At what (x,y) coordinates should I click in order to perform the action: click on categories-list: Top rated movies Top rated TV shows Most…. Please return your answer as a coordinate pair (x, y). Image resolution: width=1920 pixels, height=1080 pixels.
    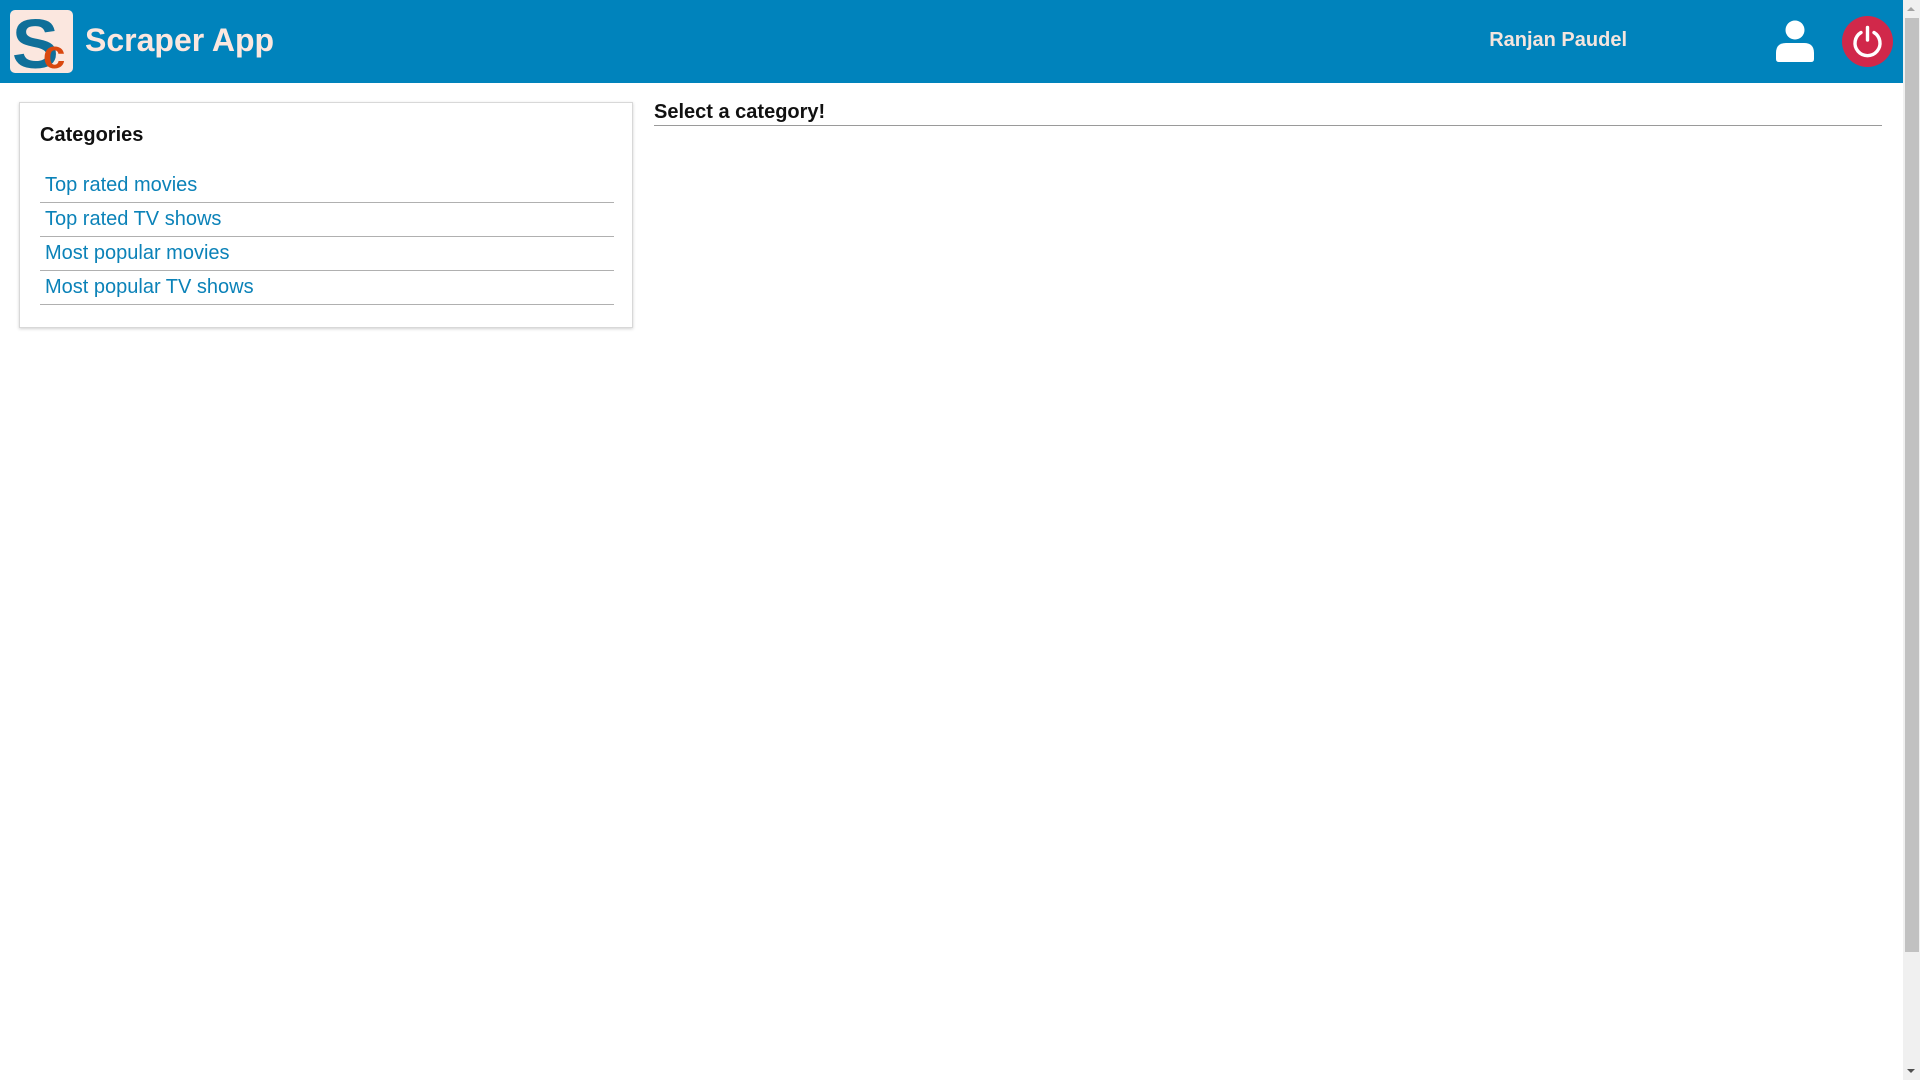
    Looking at the image, I should click on (327, 238).